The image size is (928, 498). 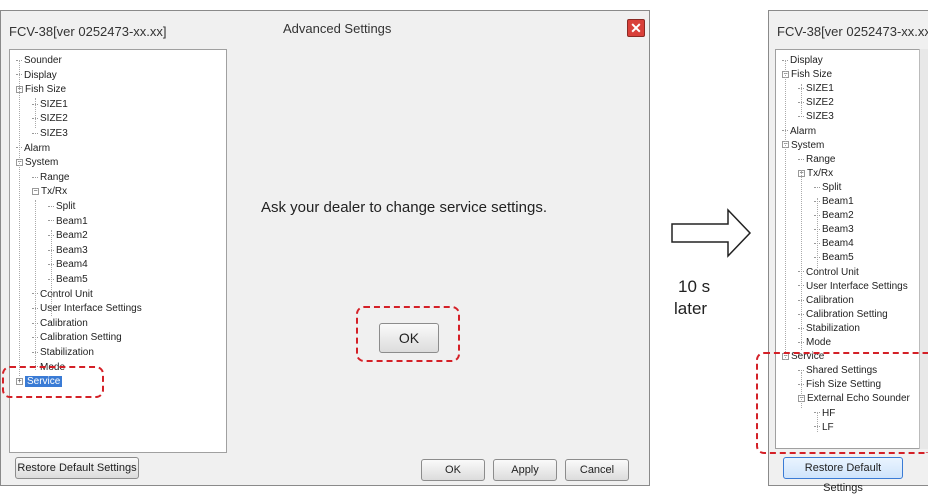 What do you see at coordinates (694, 286) in the screenshot?
I see `transition-line1: 10 s` at bounding box center [694, 286].